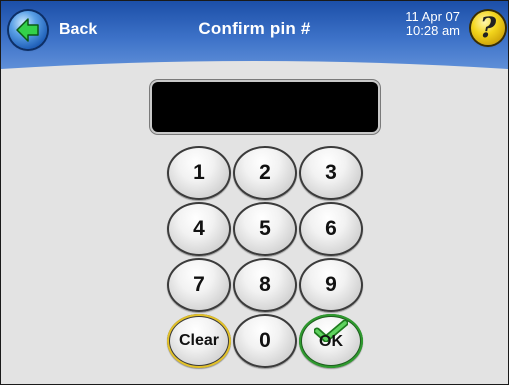 Image resolution: width=509 pixels, height=385 pixels. Describe the element at coordinates (199, 285) in the screenshot. I see `key-7: 7` at that location.